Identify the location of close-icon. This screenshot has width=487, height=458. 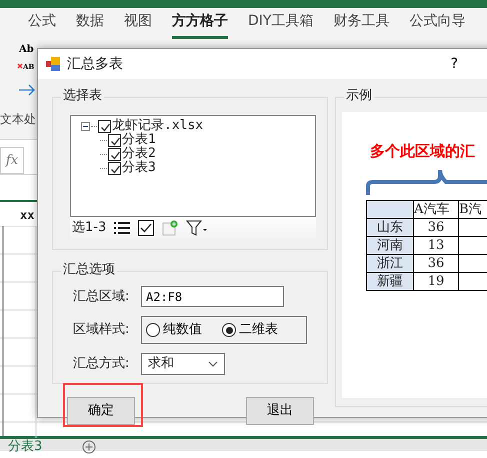
(20, 66).